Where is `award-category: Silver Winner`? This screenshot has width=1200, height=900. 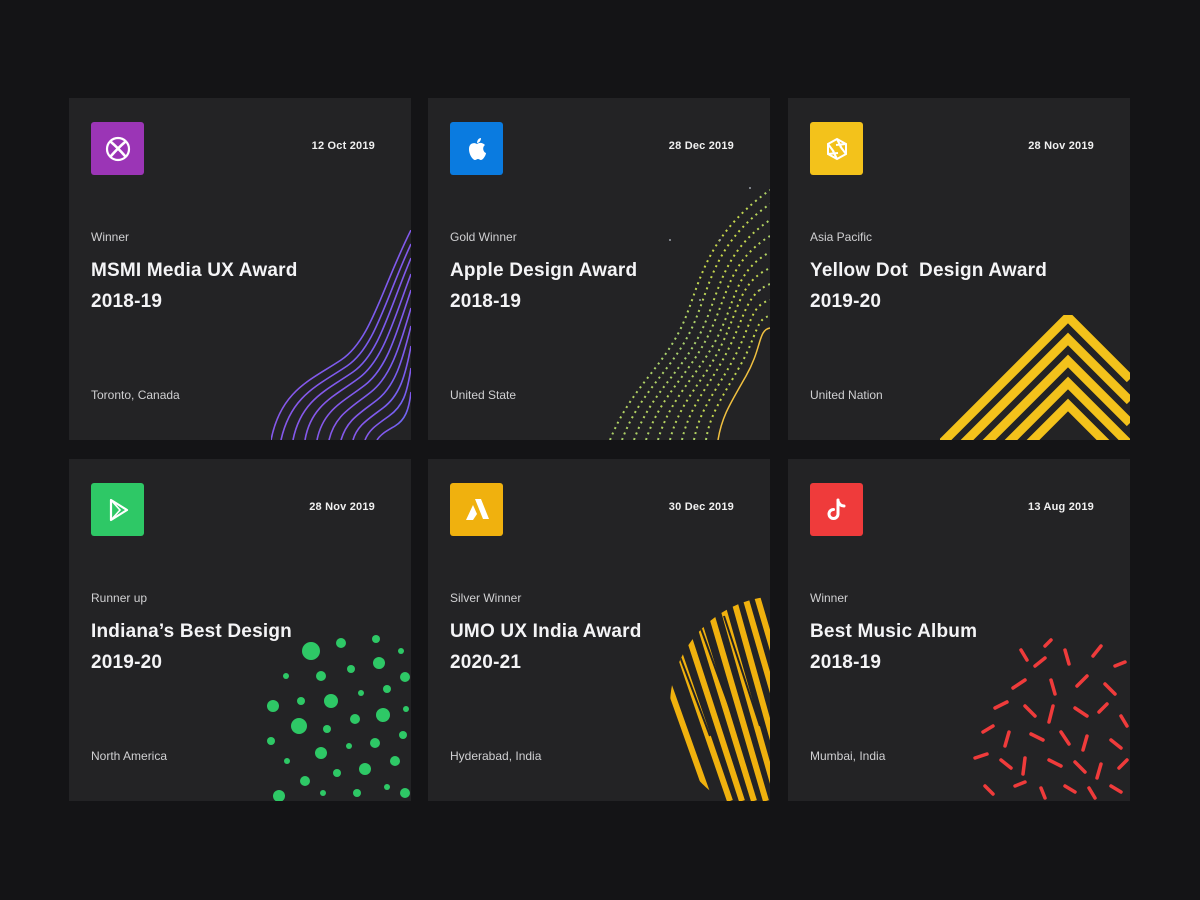
award-category: Silver Winner is located at coordinates (486, 598).